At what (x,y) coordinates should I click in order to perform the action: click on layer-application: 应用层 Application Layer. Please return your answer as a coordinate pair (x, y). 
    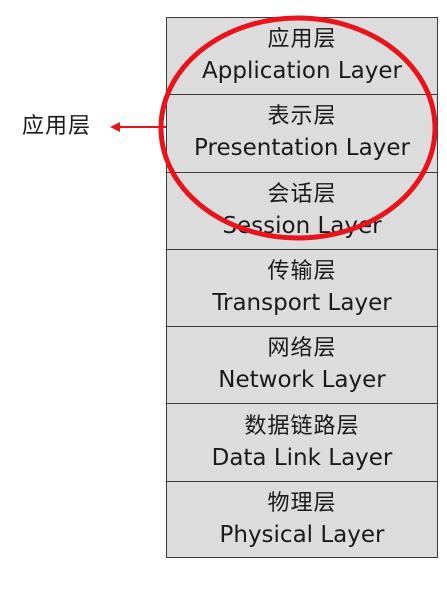
    Looking at the image, I should click on (302, 57).